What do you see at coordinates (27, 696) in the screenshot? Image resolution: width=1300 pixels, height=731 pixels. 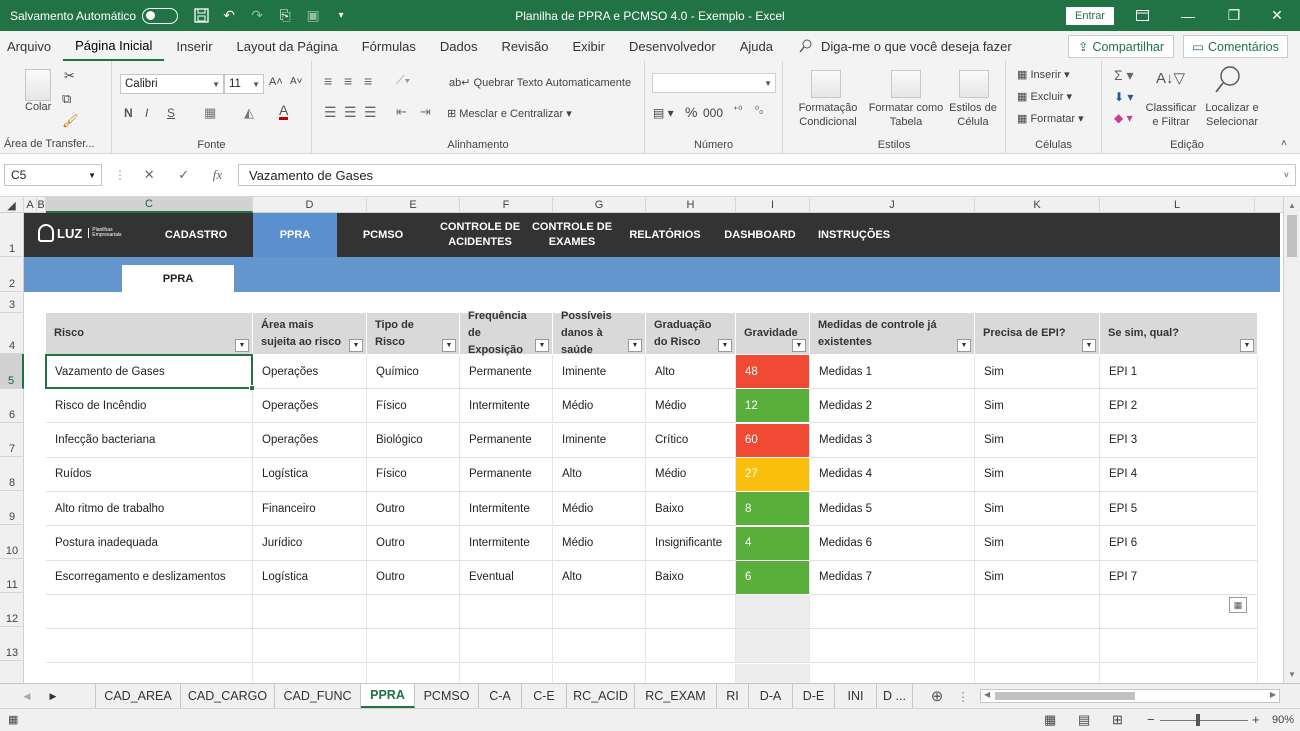 I see `prev-sheet-icon: ◀` at bounding box center [27, 696].